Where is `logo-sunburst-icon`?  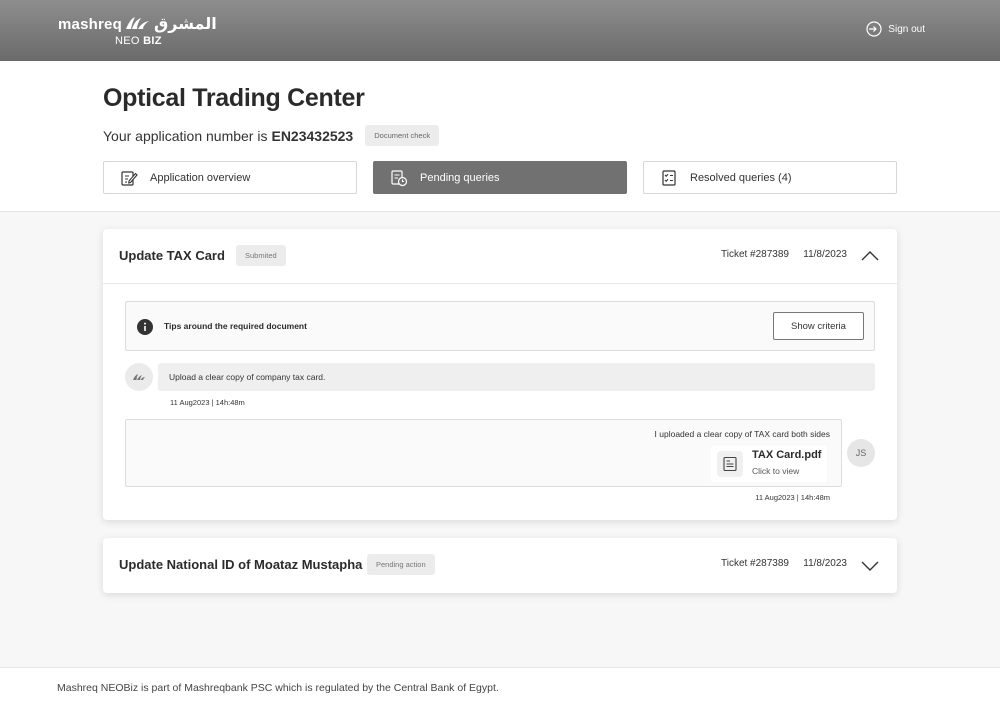 logo-sunburst-icon is located at coordinates (137, 23).